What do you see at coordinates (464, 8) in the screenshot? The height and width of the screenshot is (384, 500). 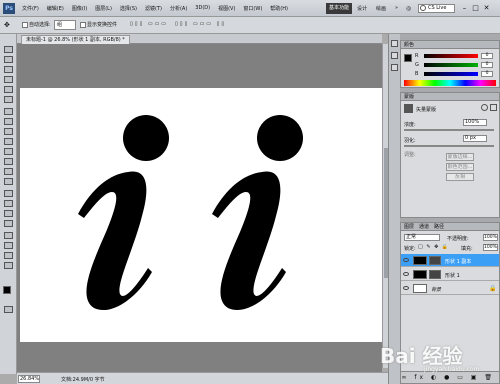 I see `minimize-icon: –` at bounding box center [464, 8].